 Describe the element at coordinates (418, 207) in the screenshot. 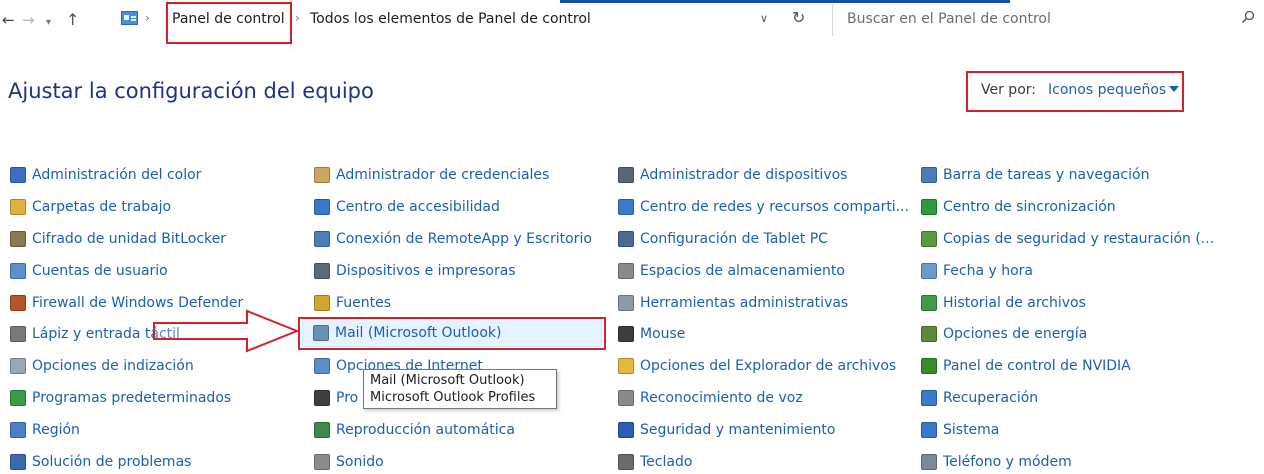

I see `control-panel-item-label: Centro de accesibilidad` at that location.